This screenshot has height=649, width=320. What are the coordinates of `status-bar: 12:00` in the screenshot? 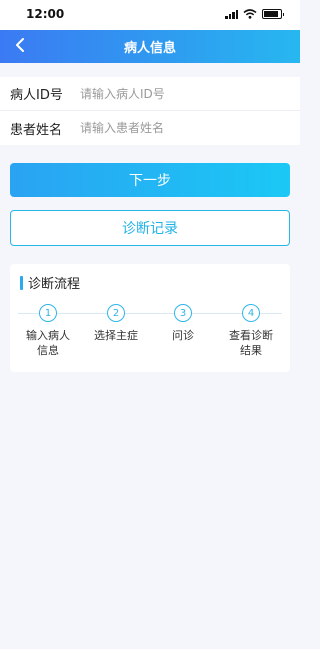 It's located at (150, 15).